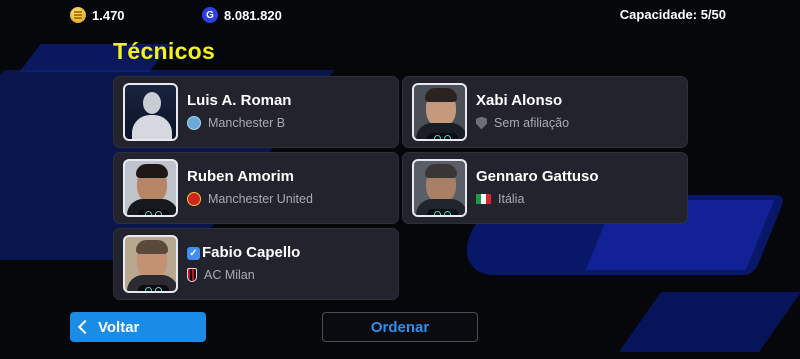 The width and height of the screenshot is (800, 359). What do you see at coordinates (193, 253) in the screenshot?
I see `verified-check-icon: ✓` at bounding box center [193, 253].